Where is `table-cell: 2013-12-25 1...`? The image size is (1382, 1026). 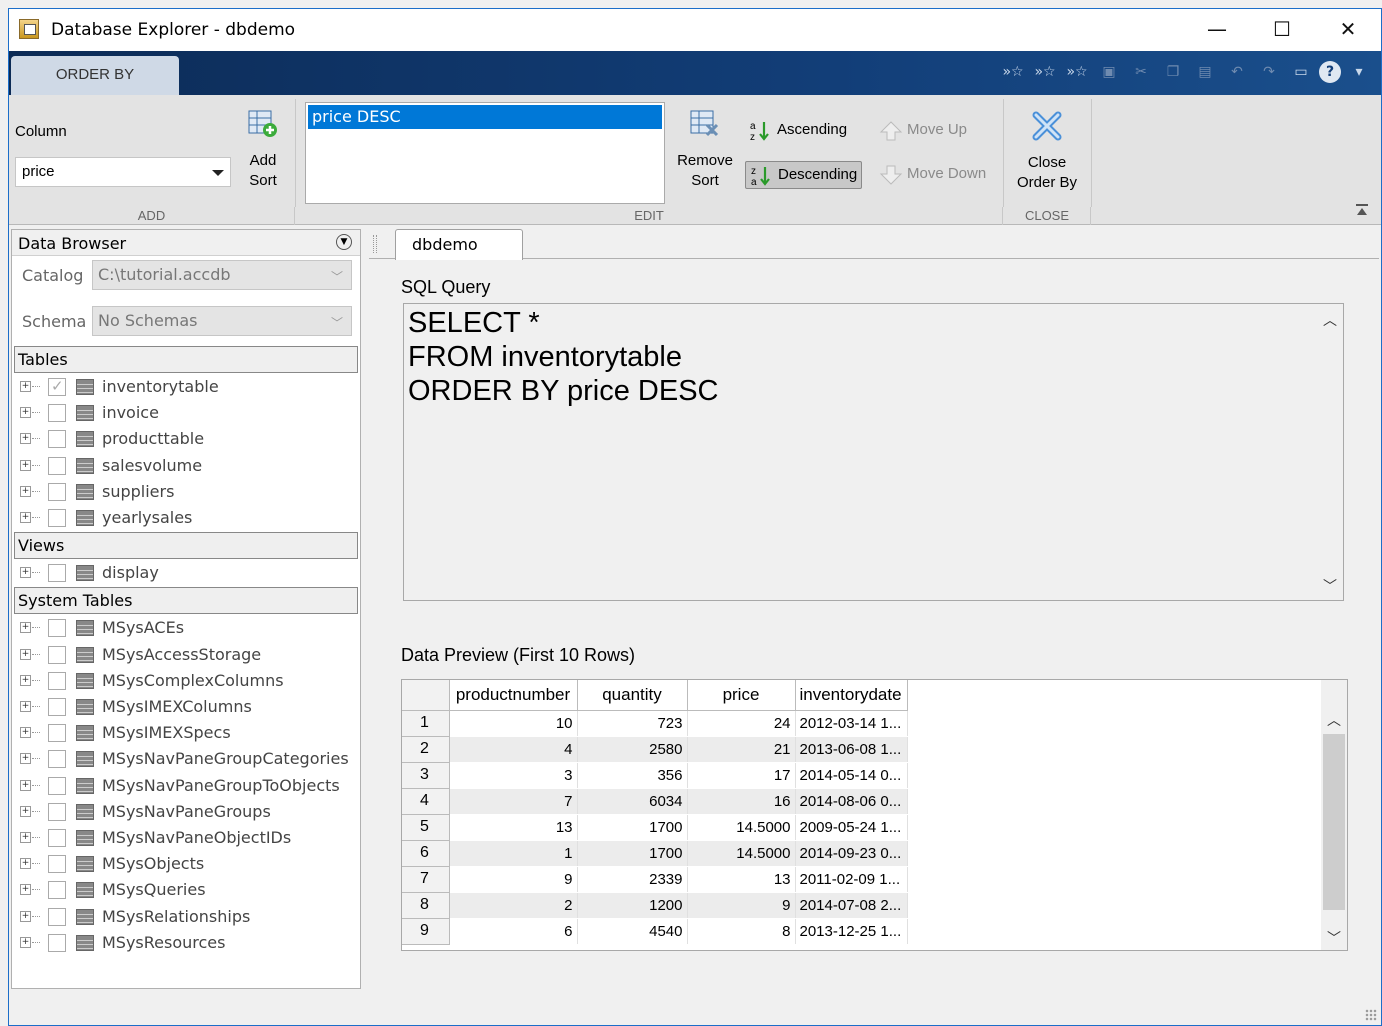
table-cell: 2013-12-25 1... is located at coordinates (851, 931).